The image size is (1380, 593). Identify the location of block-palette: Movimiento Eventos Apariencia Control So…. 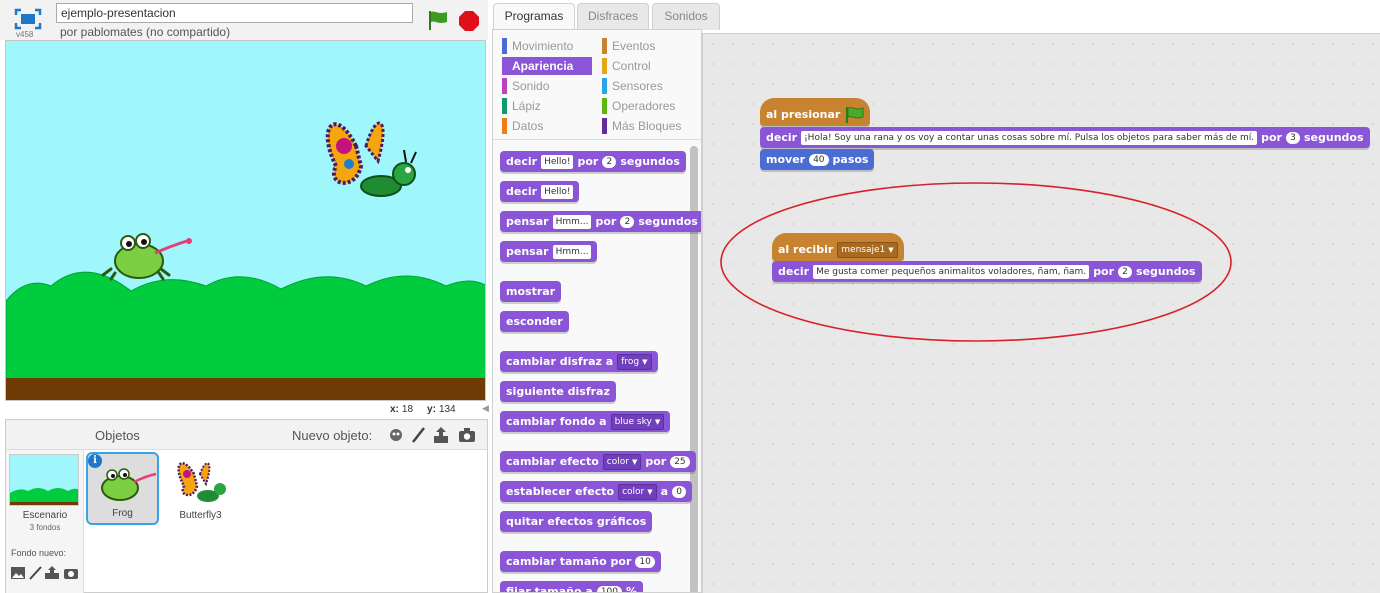
(597, 311).